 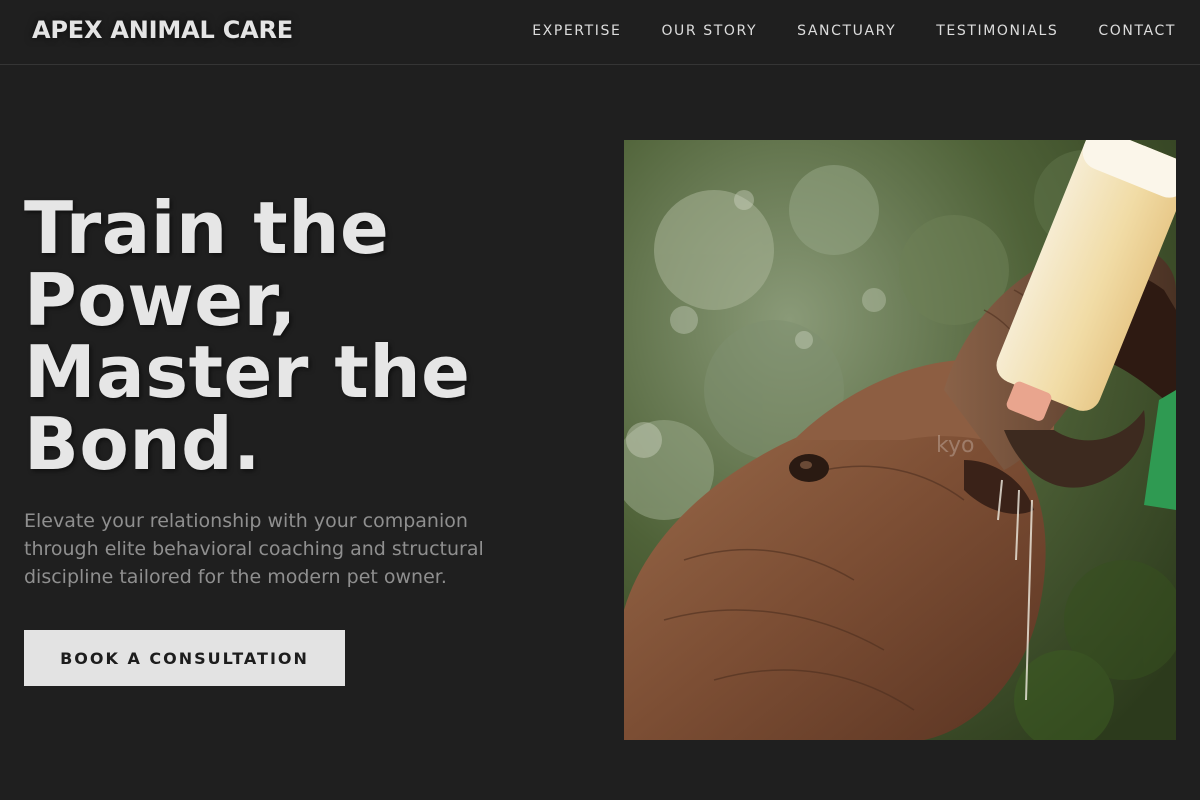 I want to click on nav-item-expertise: EXPERTISE, so click(x=576, y=31).